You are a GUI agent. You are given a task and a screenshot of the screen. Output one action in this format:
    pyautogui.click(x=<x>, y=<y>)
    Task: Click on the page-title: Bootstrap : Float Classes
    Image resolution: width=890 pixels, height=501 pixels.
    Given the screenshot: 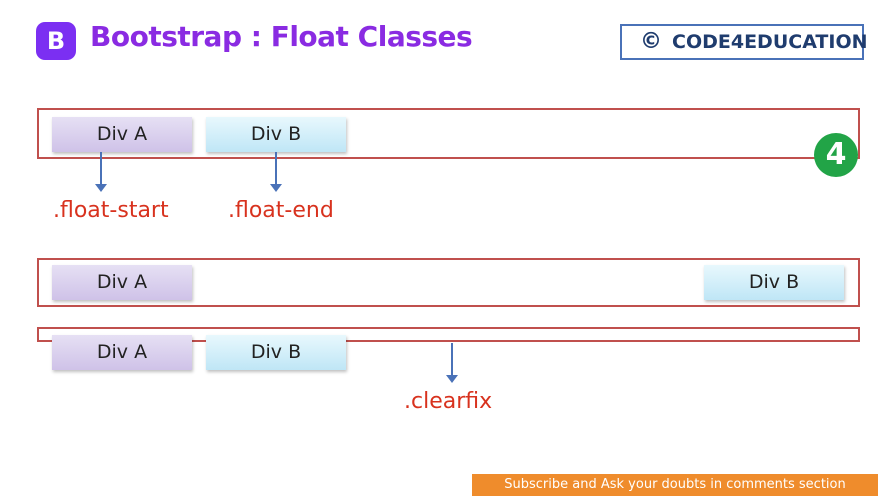 What is the action you would take?
    pyautogui.click(x=281, y=36)
    